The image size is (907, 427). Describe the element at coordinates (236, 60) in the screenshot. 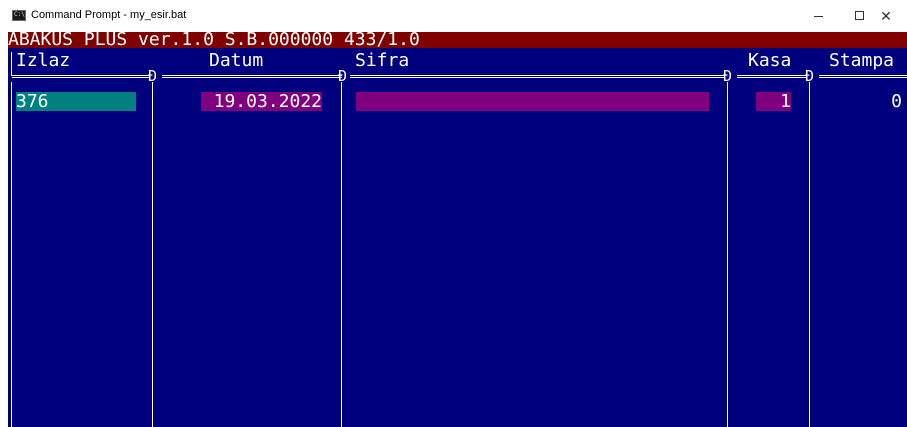

I see `column-header-datum: Datum` at that location.